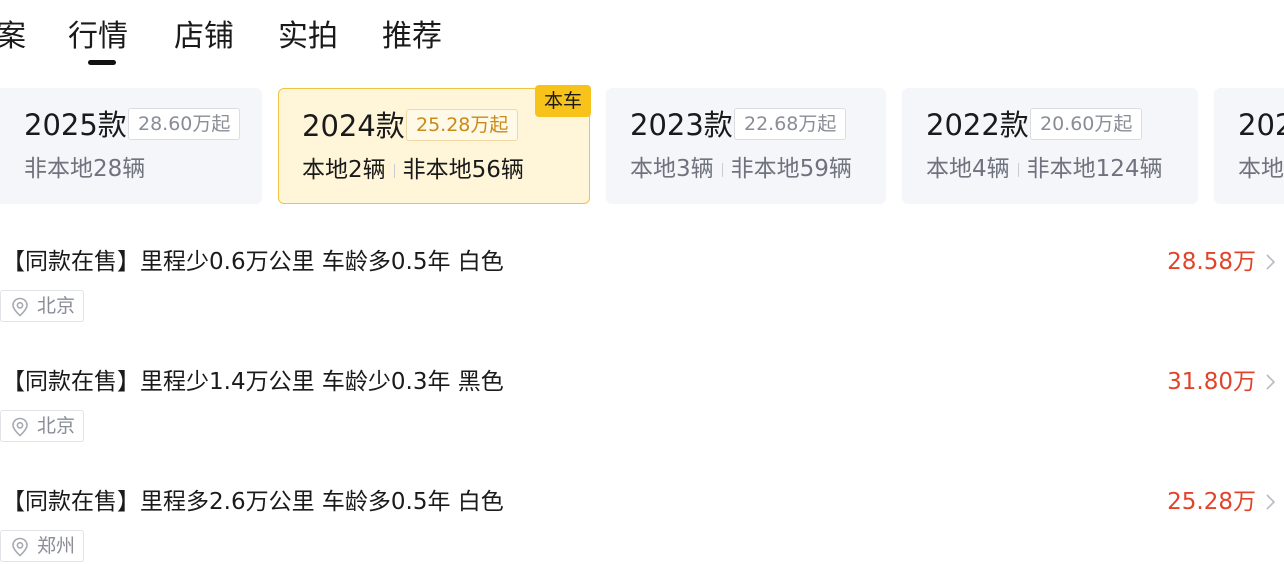 The image size is (1284, 564). I want to click on city-tag: 郑州, so click(42, 546).